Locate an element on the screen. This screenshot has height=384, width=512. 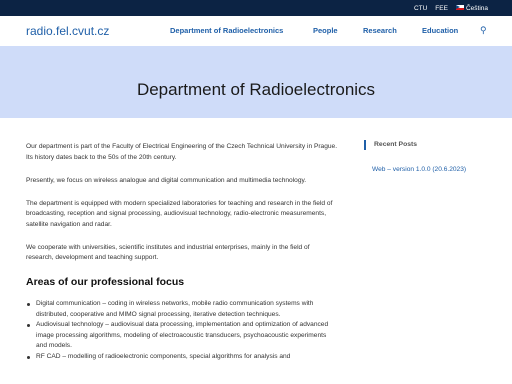
search-icon: ⚲ is located at coordinates (483, 30).